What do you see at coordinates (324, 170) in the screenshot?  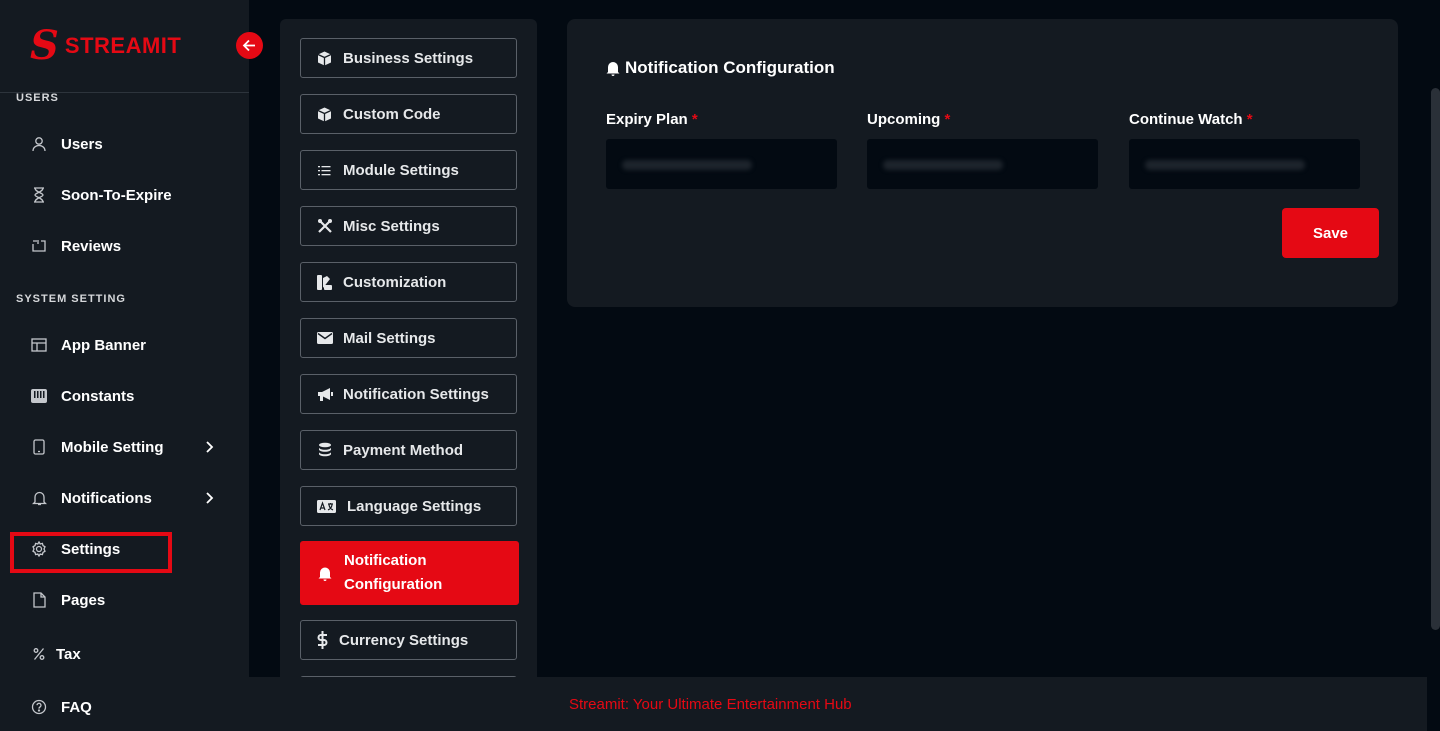 I see `list-icon` at bounding box center [324, 170].